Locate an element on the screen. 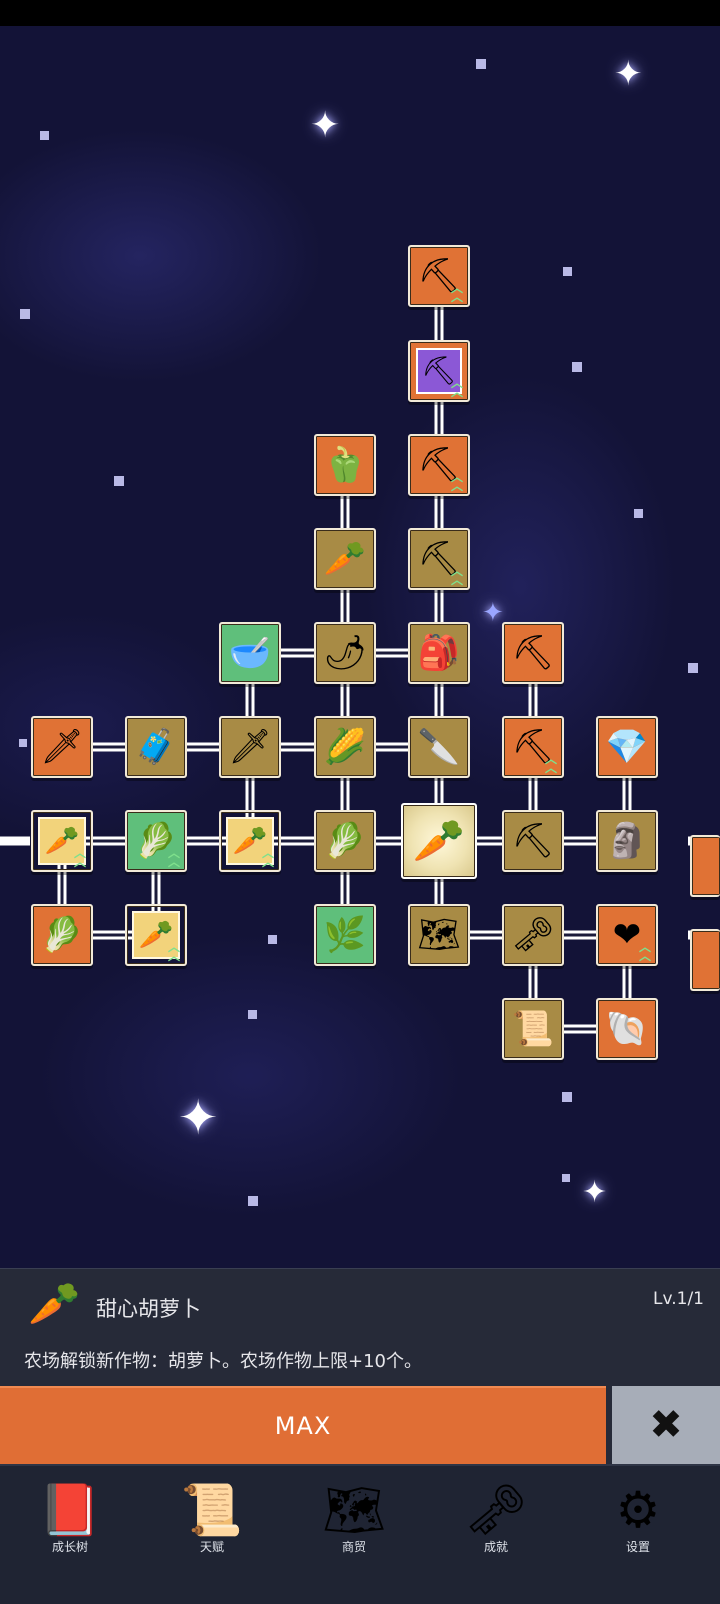 The height and width of the screenshot is (1604, 720). skill-node-fossil: 🐚 is located at coordinates (627, 1029).